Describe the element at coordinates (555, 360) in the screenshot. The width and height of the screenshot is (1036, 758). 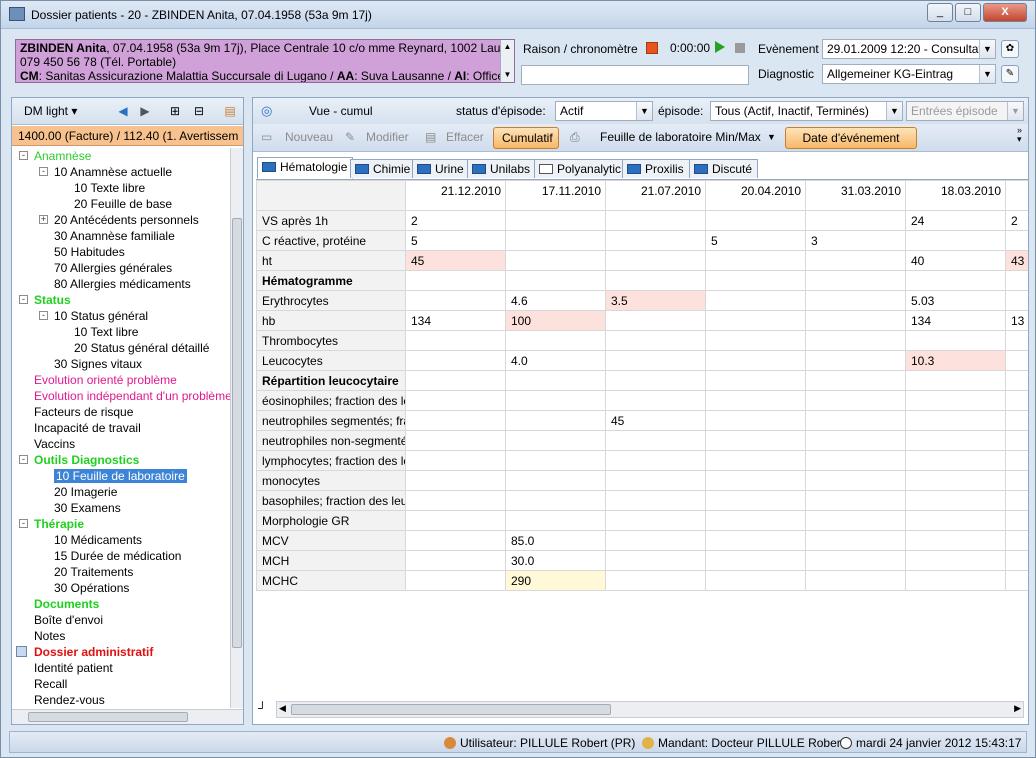
I see `table-cell: 4.0` at that location.